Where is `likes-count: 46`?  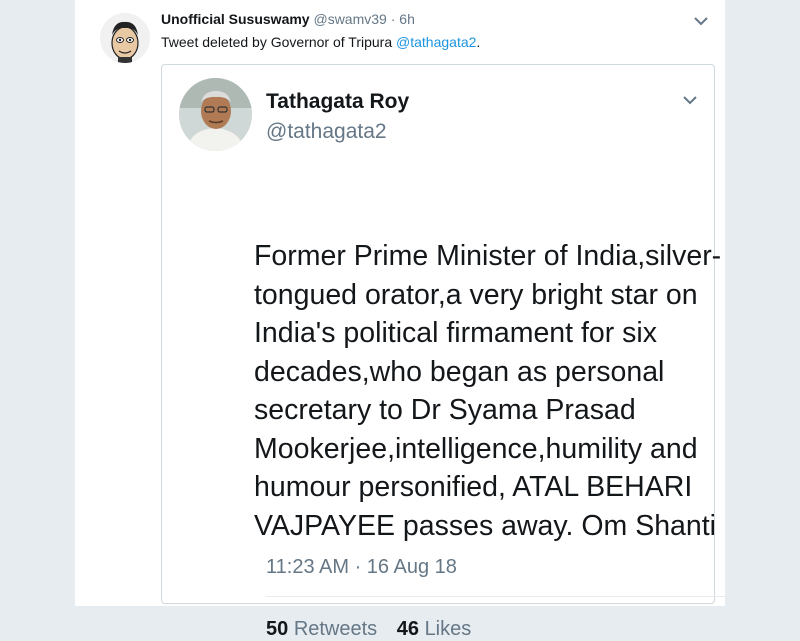 likes-count: 46 is located at coordinates (407, 629).